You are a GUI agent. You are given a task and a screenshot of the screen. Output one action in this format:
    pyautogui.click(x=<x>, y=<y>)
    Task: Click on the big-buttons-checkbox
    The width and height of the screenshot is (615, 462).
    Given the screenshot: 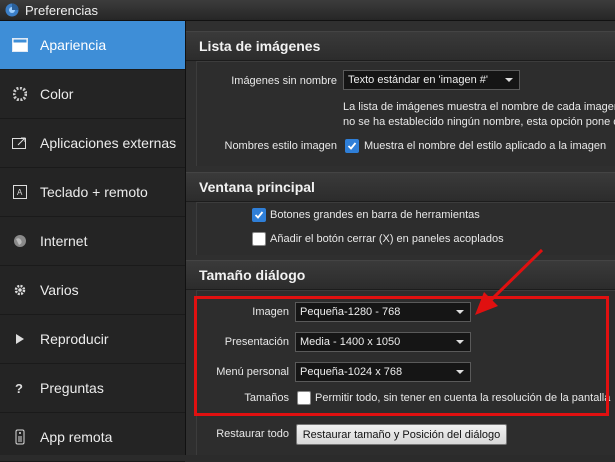 What is the action you would take?
    pyautogui.click(x=259, y=215)
    